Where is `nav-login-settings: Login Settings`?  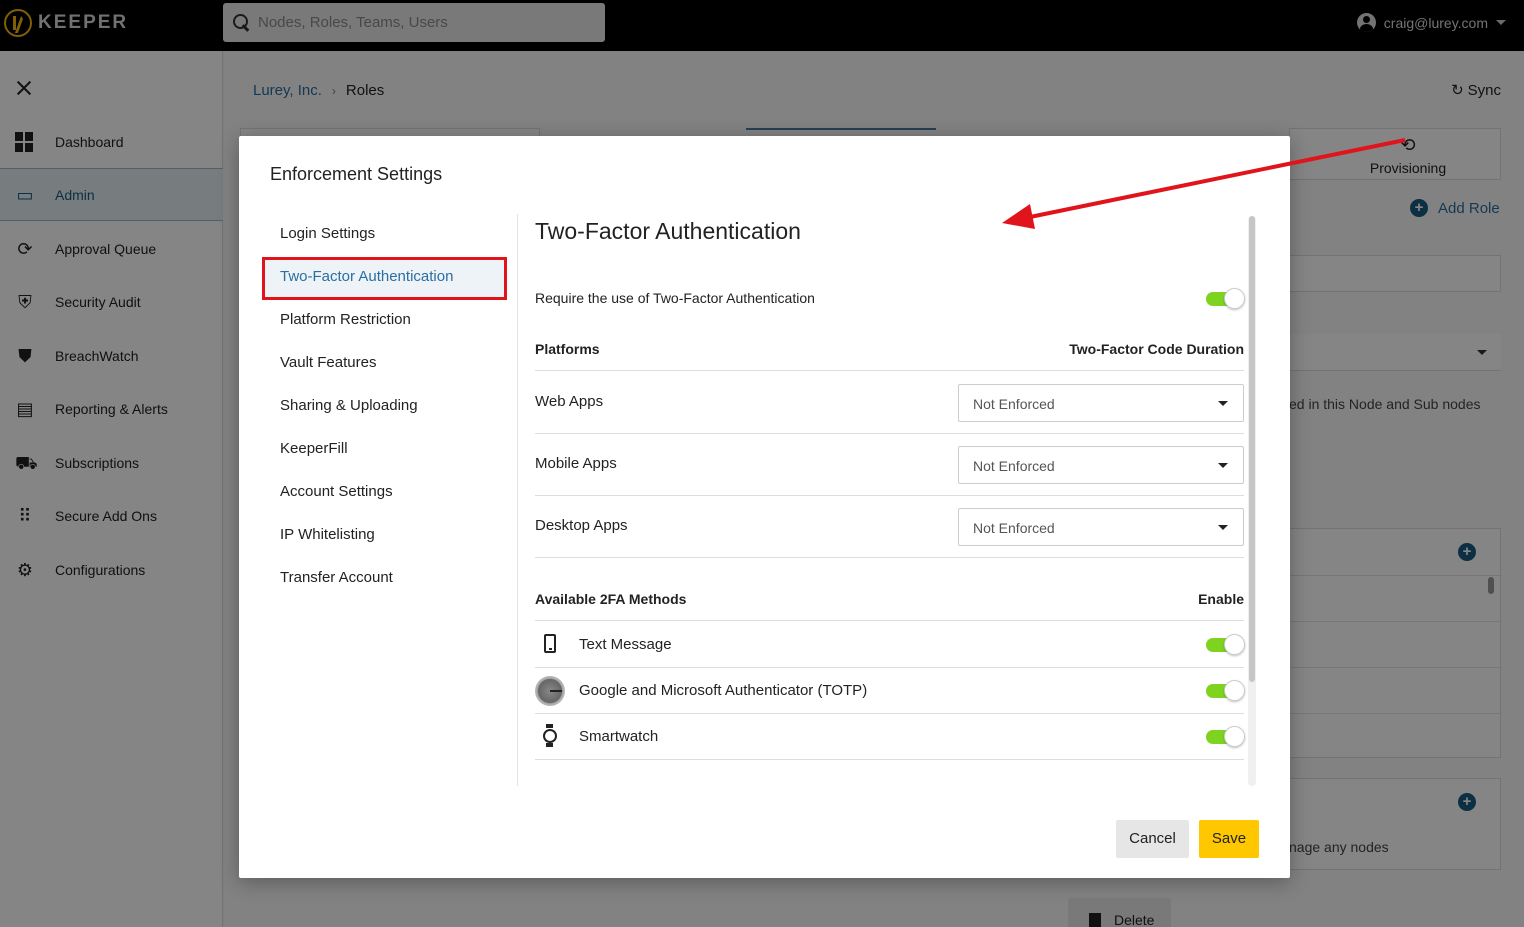
nav-login-settings: Login Settings is located at coordinates (387, 235).